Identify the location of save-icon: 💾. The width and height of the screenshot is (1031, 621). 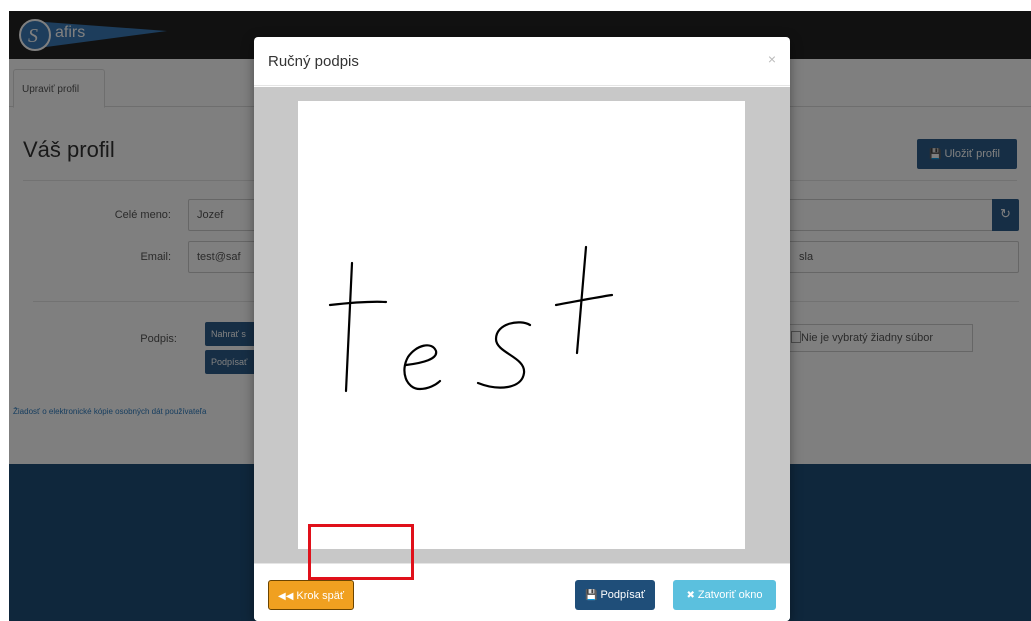
(591, 595).